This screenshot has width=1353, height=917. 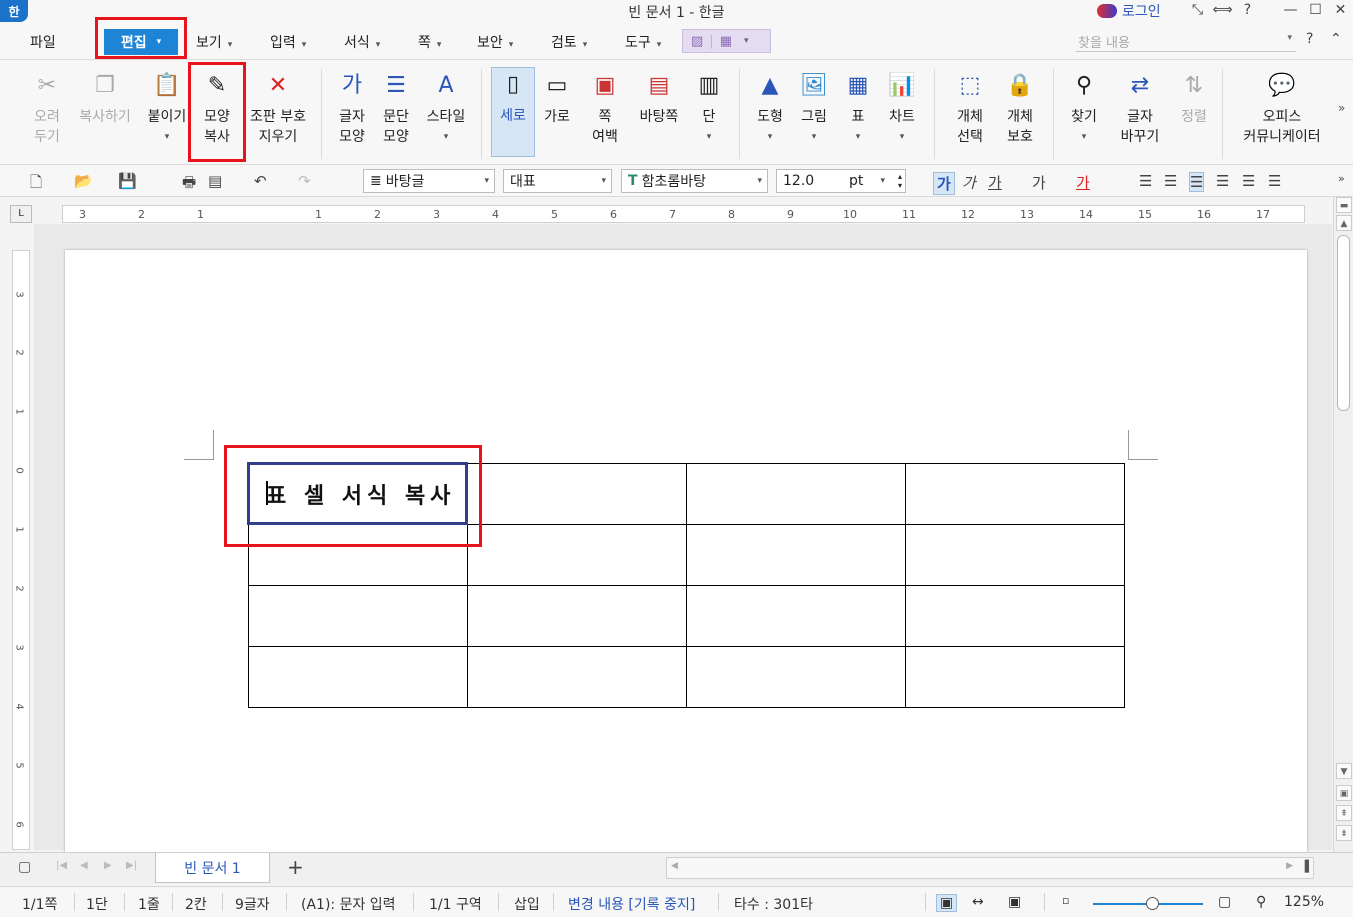 I want to click on obj-select-button: ⬚ 개체 선택, so click(x=970, y=108).